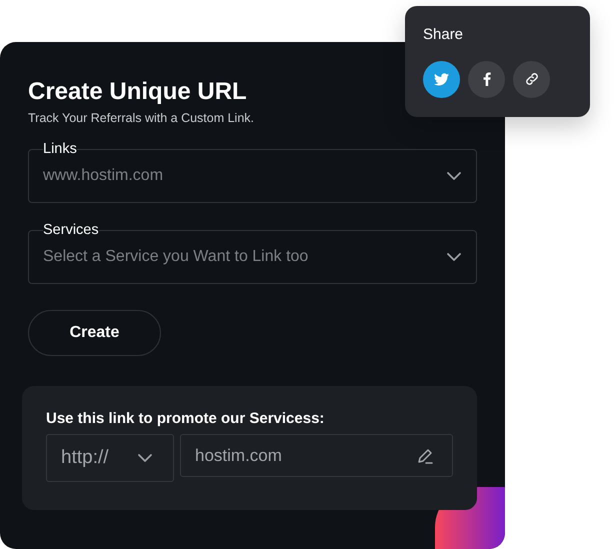  What do you see at coordinates (85, 458) in the screenshot?
I see `protocol-text: http://` at bounding box center [85, 458].